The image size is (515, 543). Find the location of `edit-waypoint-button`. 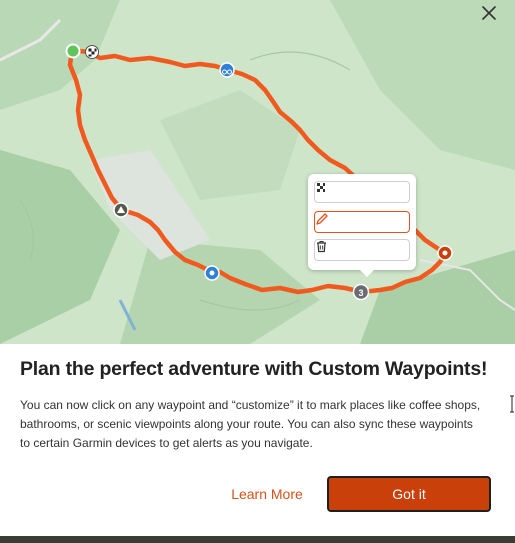

edit-waypoint-button is located at coordinates (362, 222).